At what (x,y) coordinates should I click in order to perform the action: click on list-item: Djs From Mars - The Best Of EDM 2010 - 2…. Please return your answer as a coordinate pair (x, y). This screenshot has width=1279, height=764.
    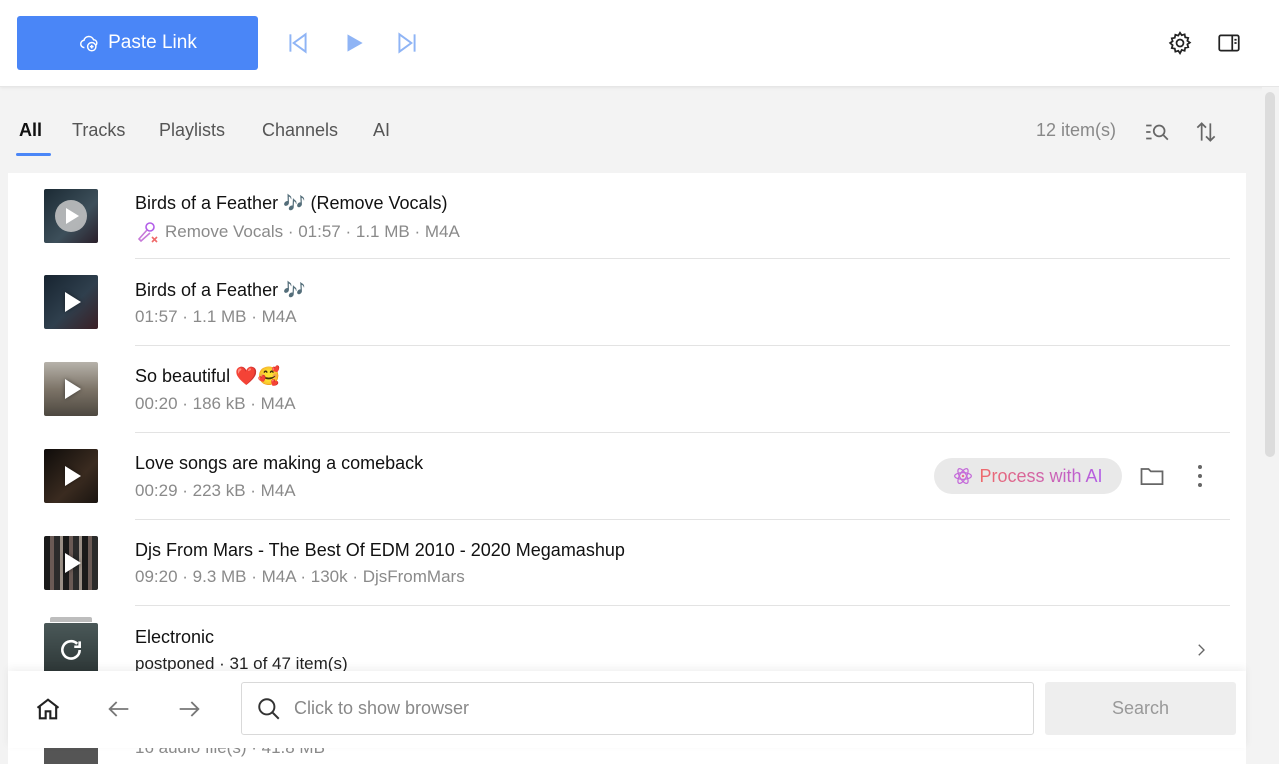
    Looking at the image, I should click on (627, 564).